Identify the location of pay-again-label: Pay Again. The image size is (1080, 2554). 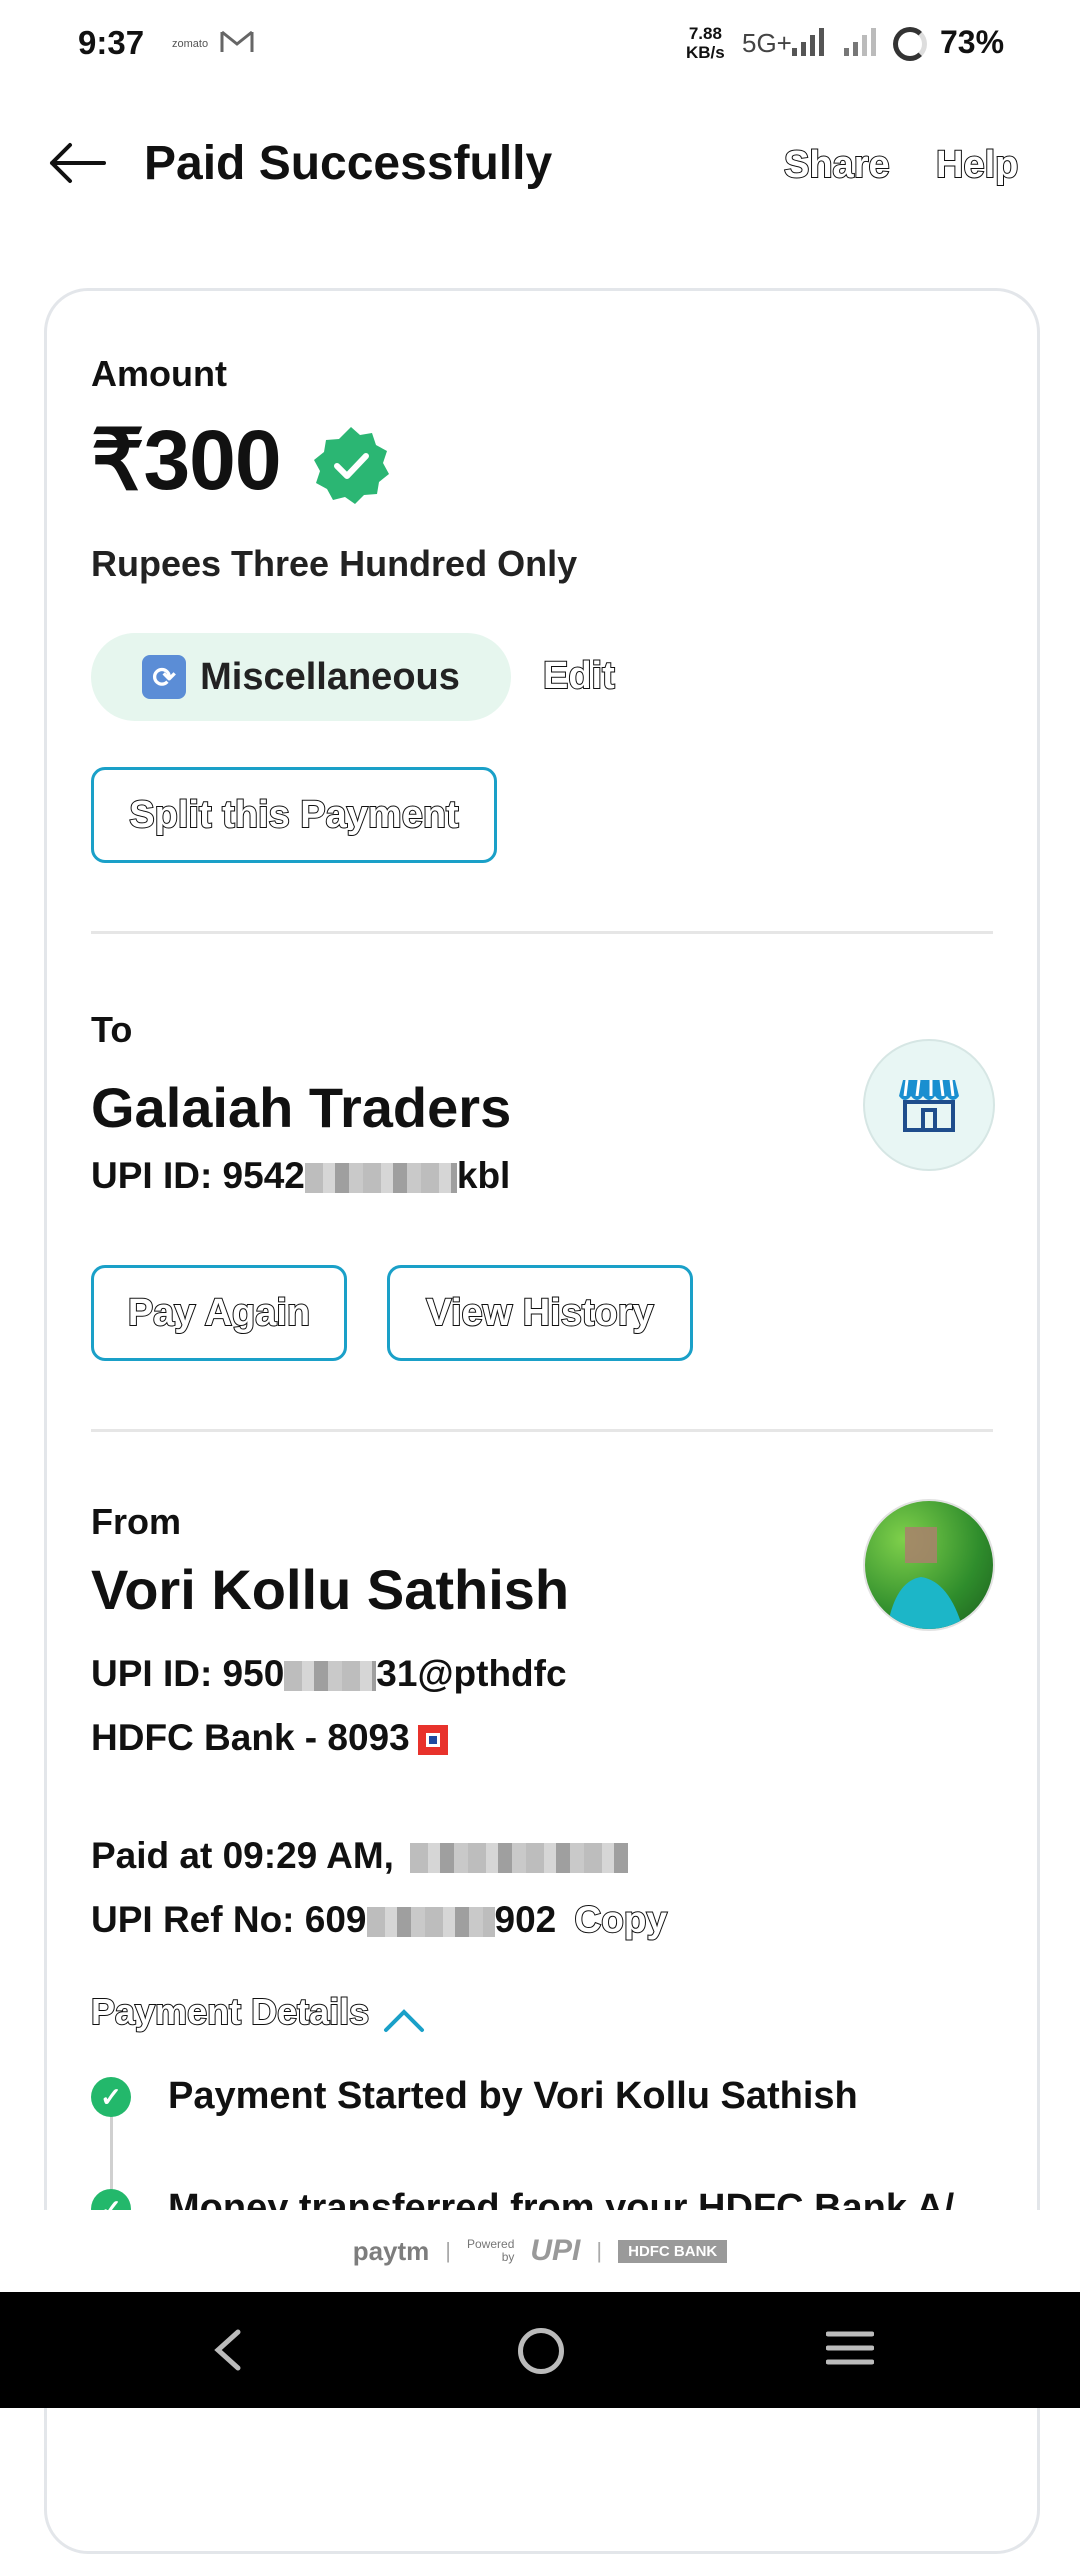
(219, 1313).